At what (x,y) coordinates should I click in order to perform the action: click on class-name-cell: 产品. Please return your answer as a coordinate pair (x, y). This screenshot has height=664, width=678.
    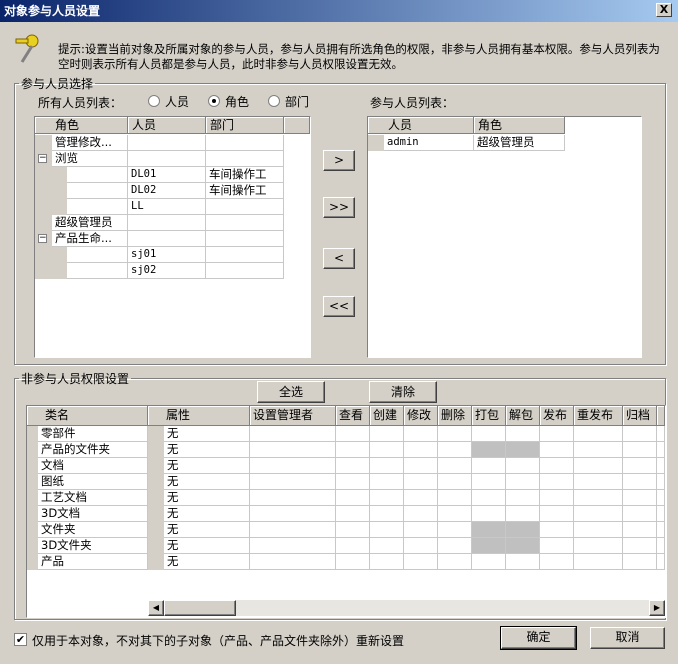
    Looking at the image, I should click on (93, 562).